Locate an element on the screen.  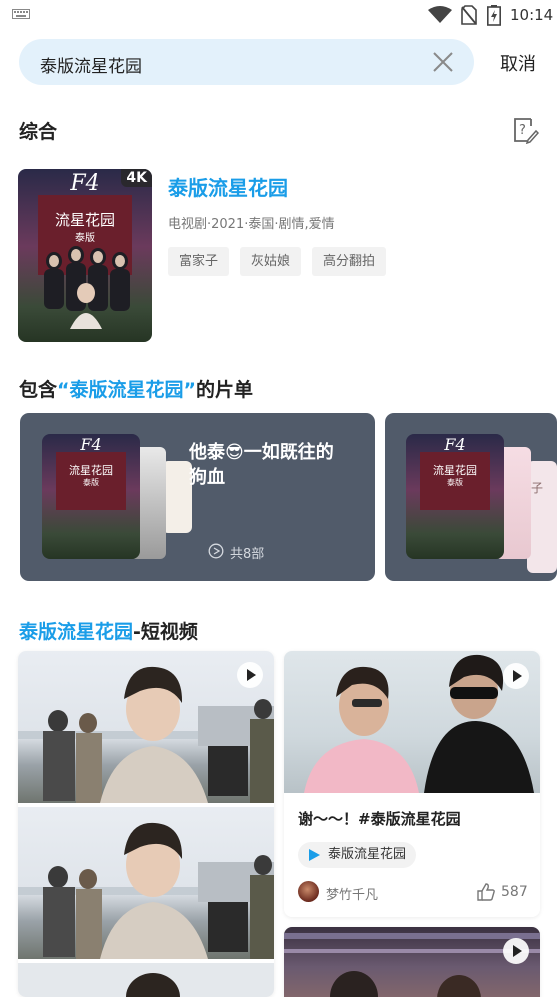
clear-search-icon is located at coordinates (443, 62).